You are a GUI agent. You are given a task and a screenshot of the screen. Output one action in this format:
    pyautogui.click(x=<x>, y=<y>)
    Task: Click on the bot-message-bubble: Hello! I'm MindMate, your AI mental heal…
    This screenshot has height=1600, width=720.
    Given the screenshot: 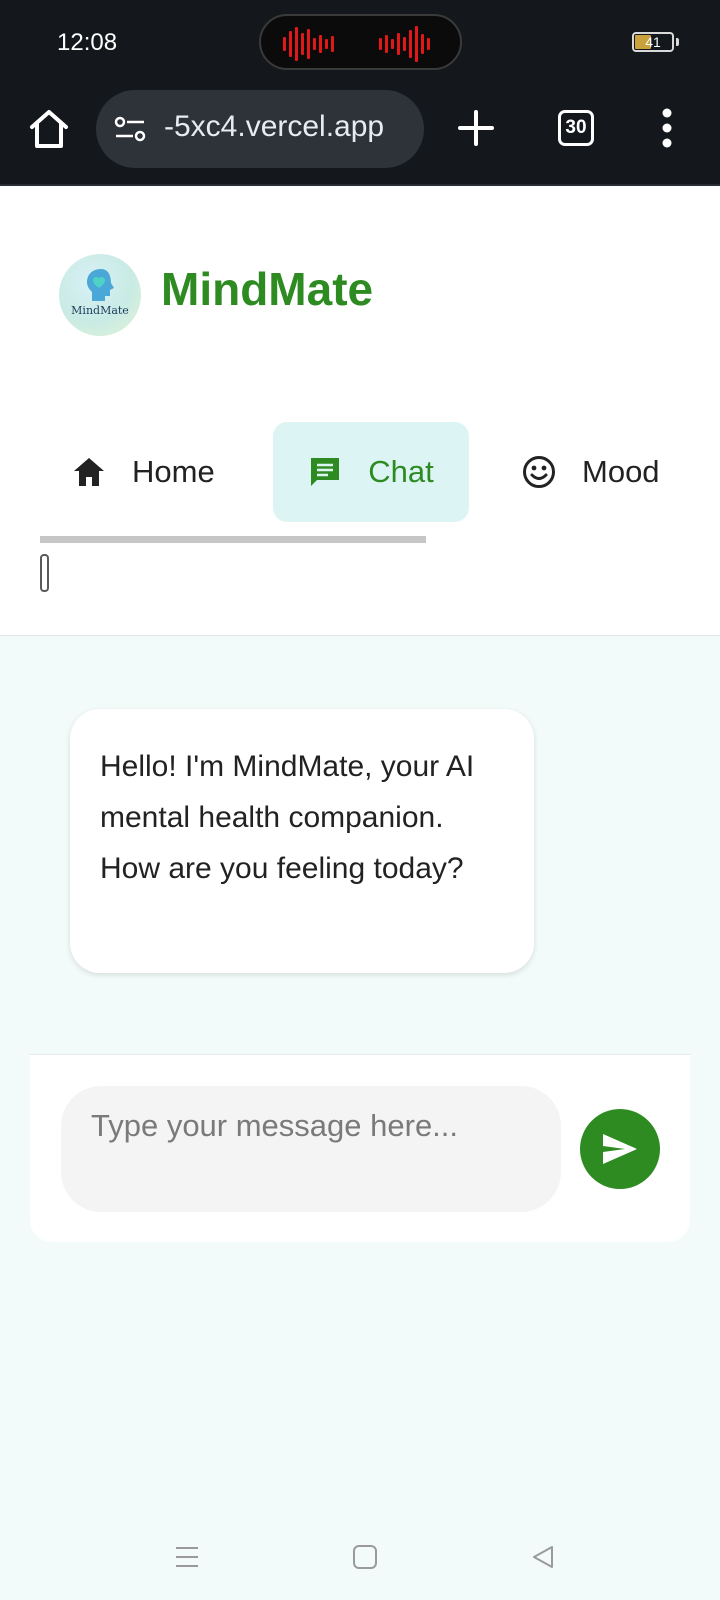 What is the action you would take?
    pyautogui.click(x=302, y=841)
    